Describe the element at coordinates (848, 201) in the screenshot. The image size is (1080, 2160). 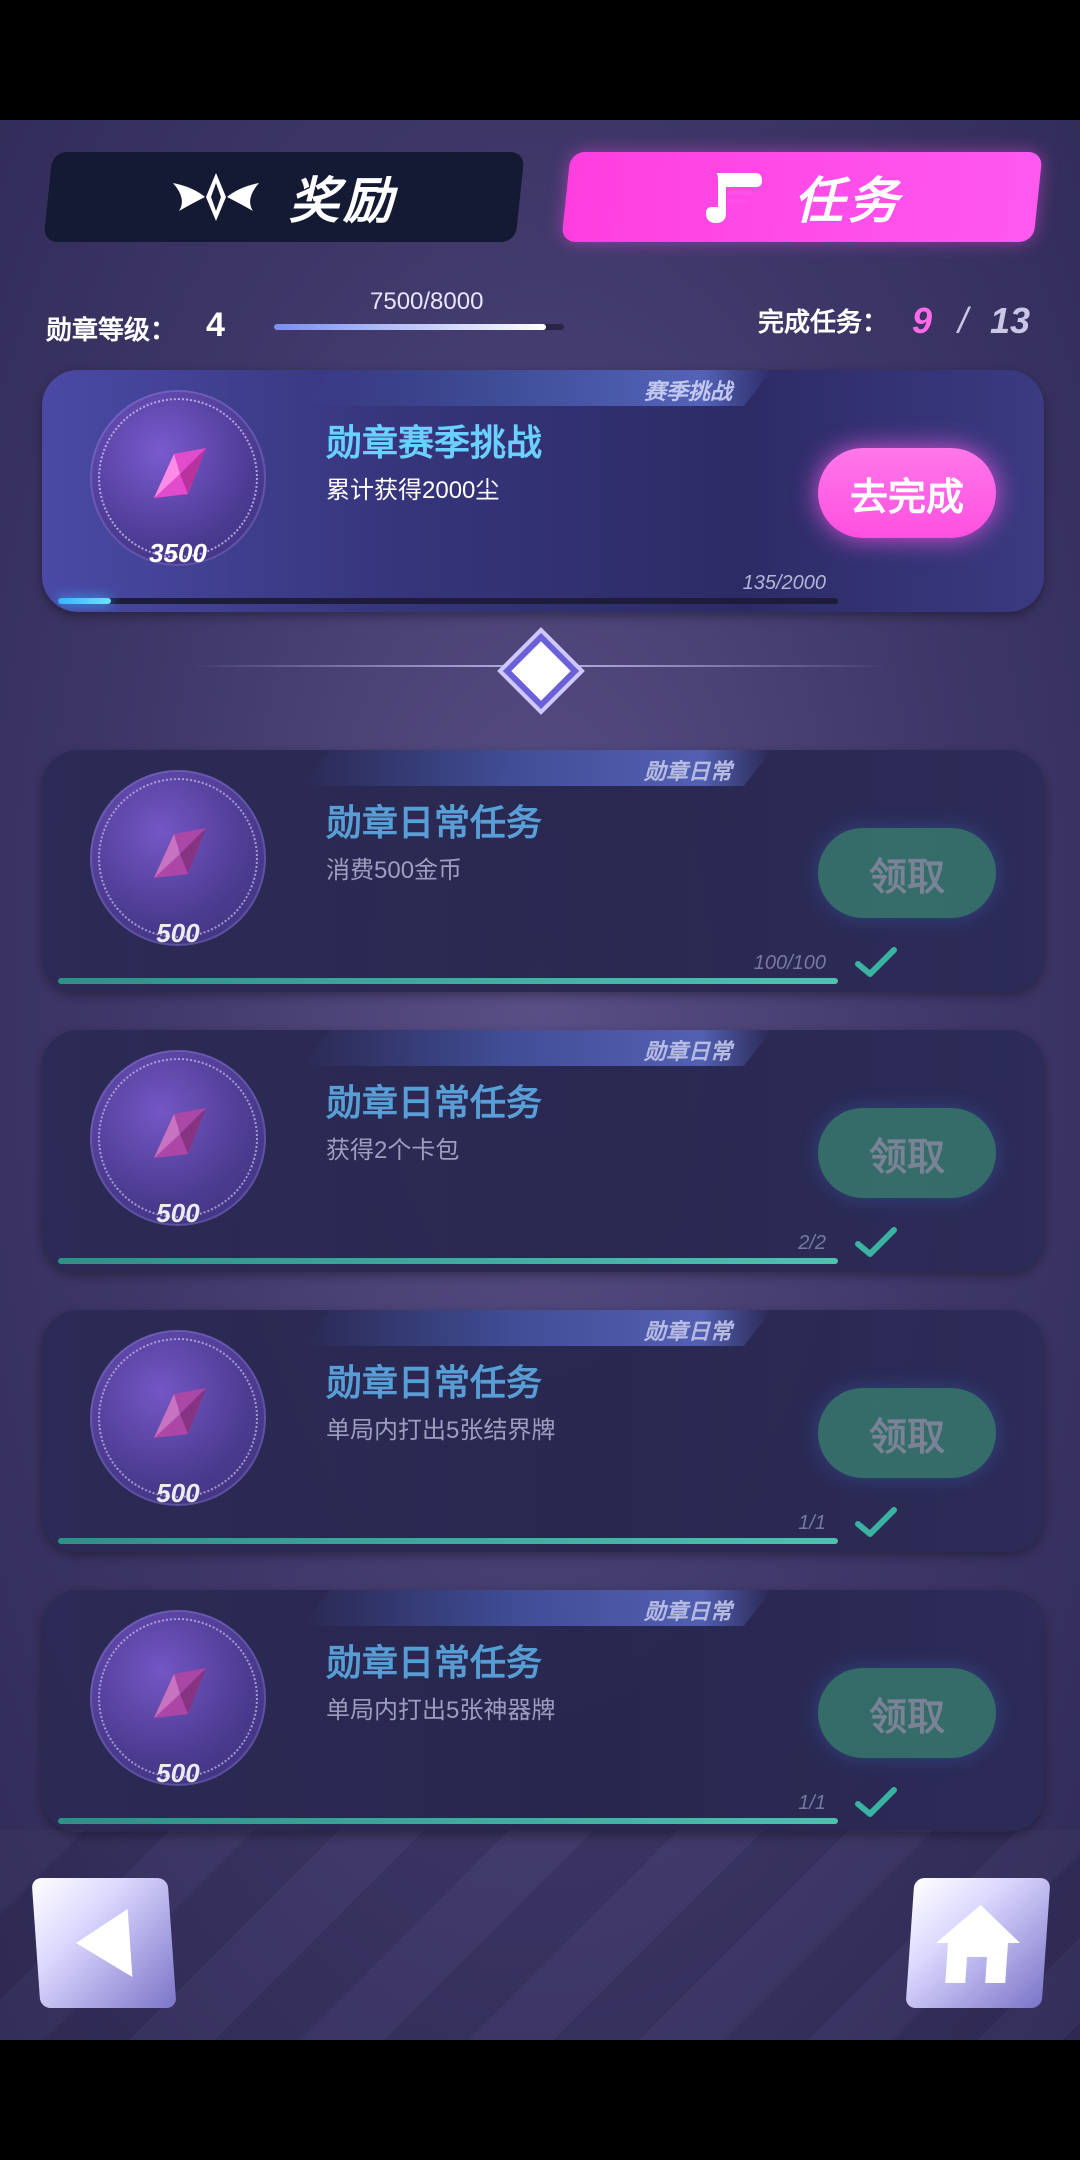
I see `tab-tasks-label: 任务` at that location.